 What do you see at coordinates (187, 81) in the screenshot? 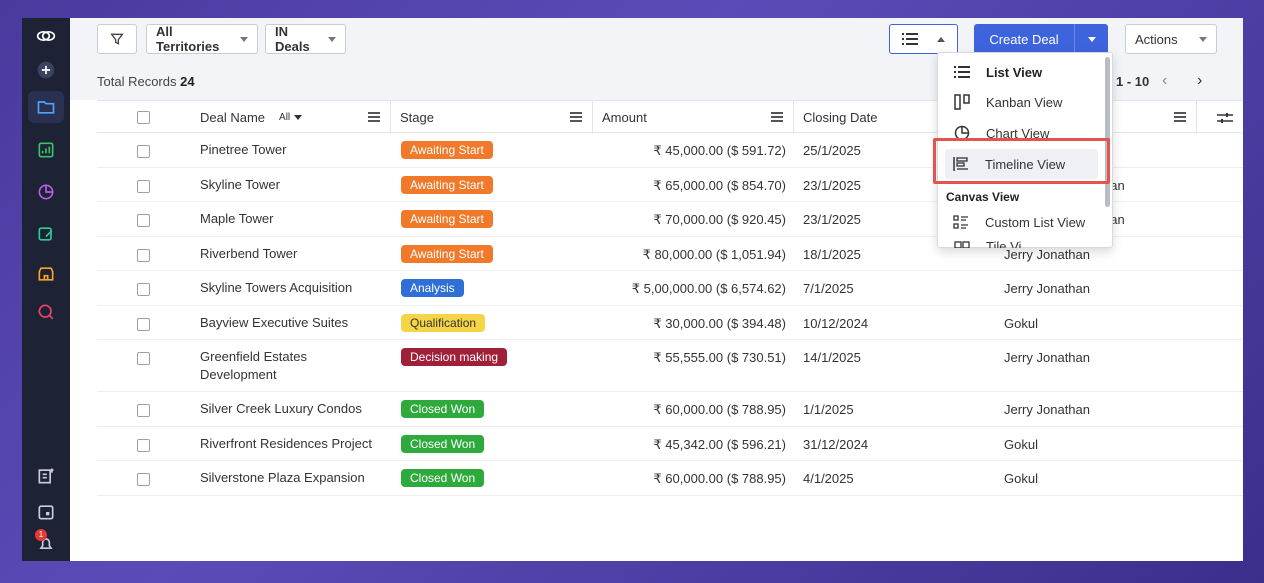
I see `total-records-count: 24` at bounding box center [187, 81].